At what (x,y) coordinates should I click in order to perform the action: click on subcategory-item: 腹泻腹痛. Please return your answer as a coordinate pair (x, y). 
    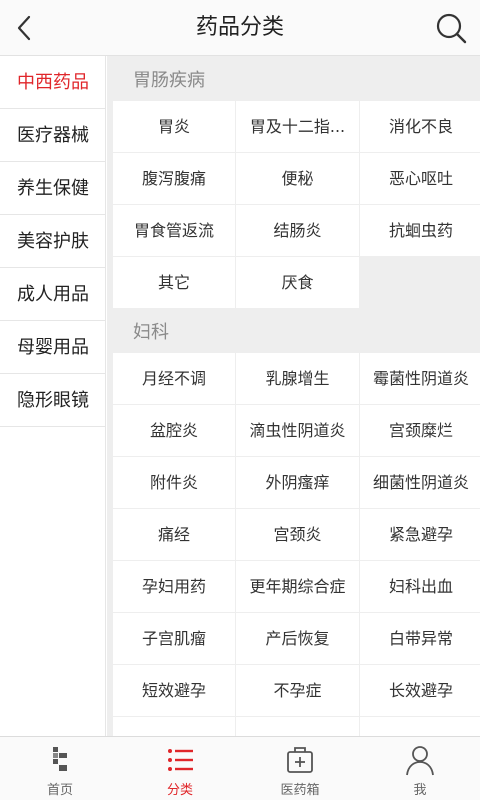
    Looking at the image, I should click on (174, 178).